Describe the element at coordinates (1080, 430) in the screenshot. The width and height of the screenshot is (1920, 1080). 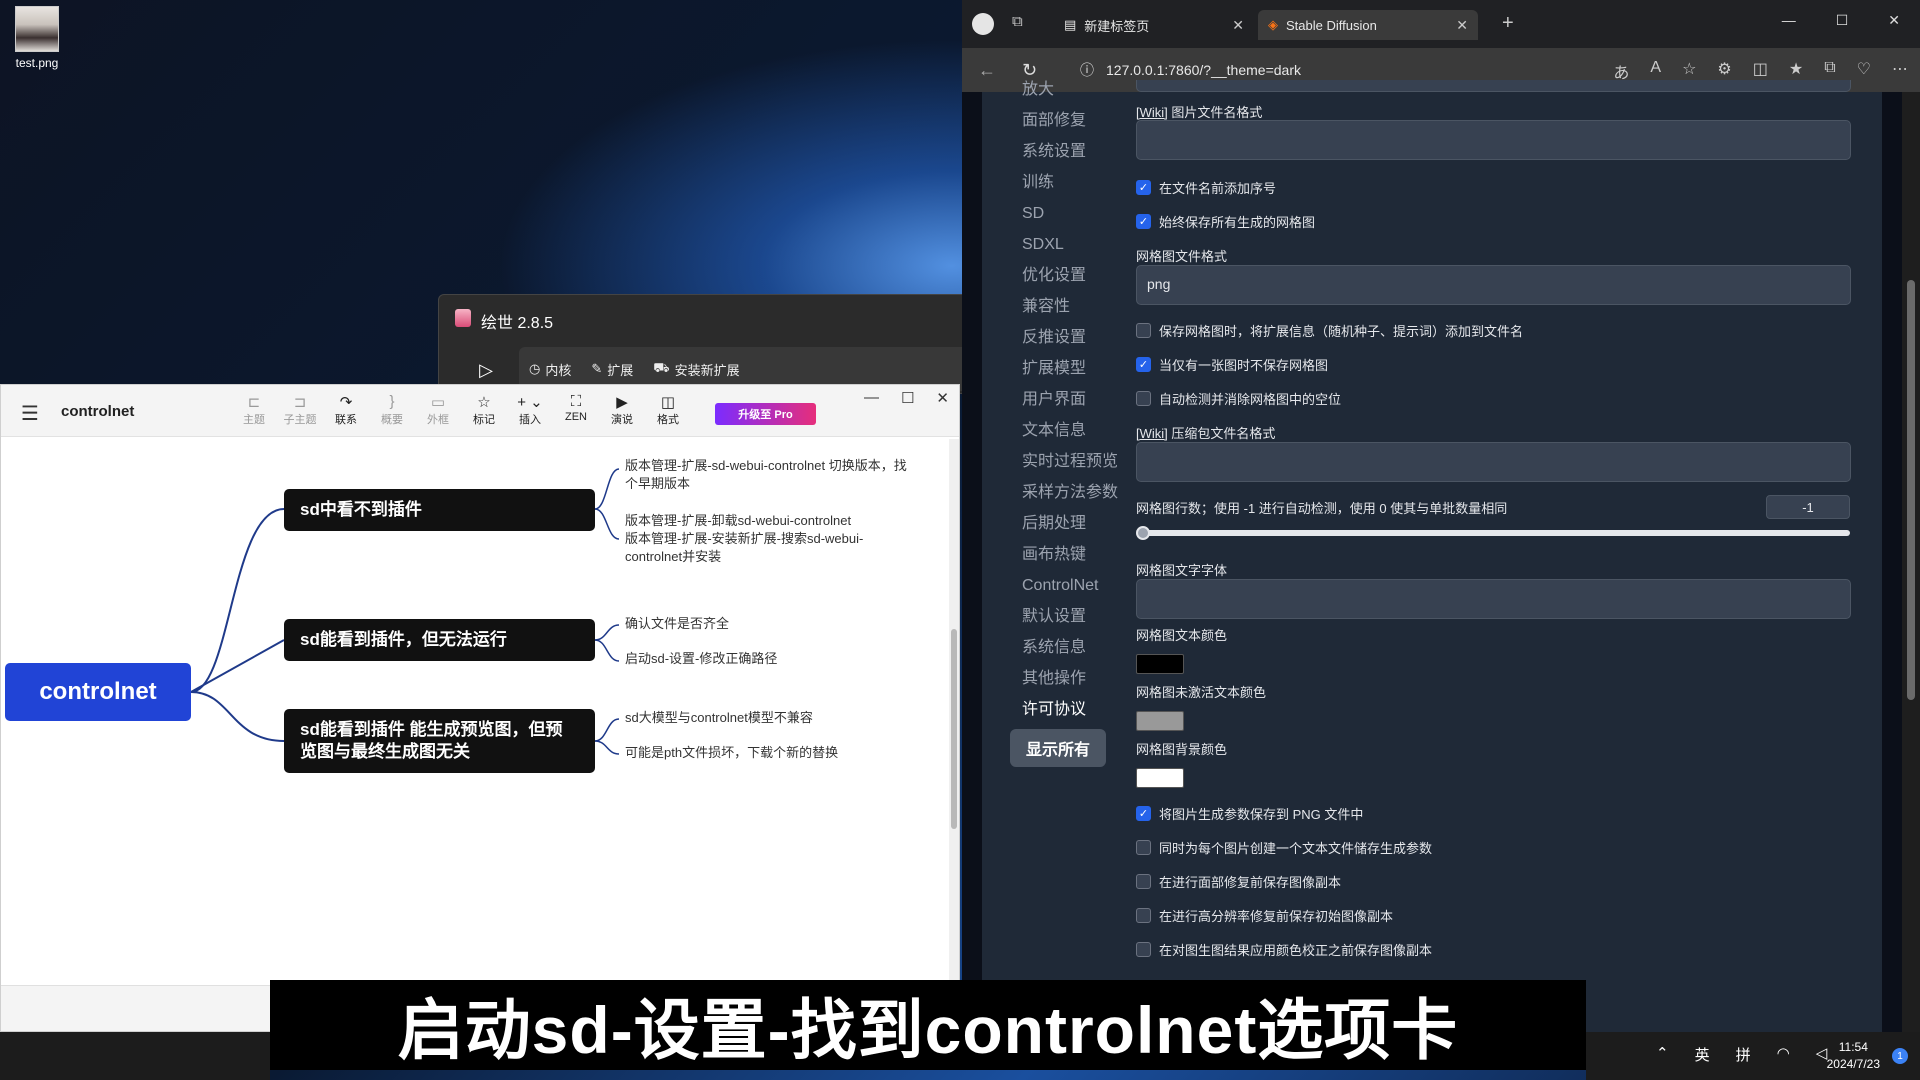
I see `sidebar-item: 文本信息` at that location.